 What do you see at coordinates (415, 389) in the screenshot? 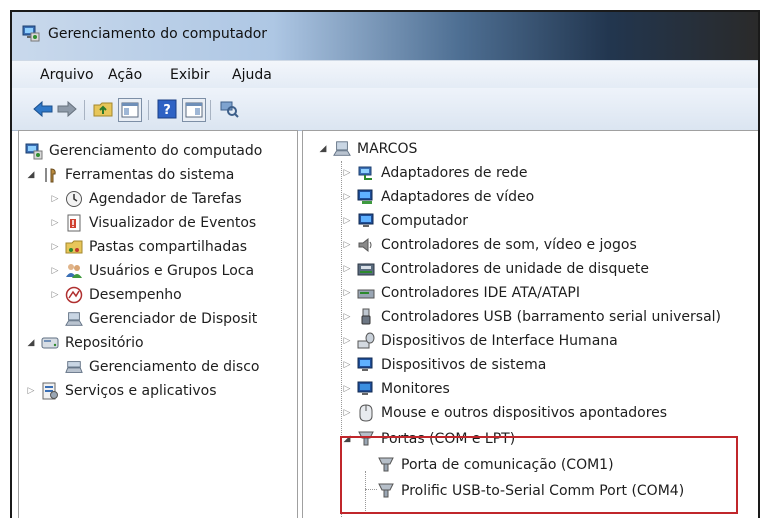
I see `tree-label: Monitores` at bounding box center [415, 389].